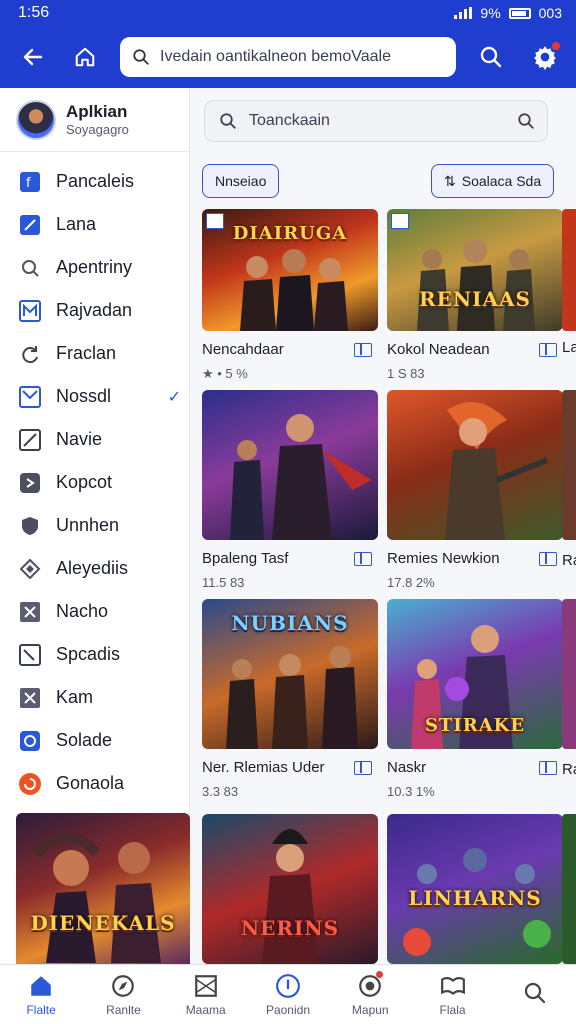 This screenshot has width=576, height=1024. I want to click on card-art-title: DIAIRUGA, so click(290, 233).